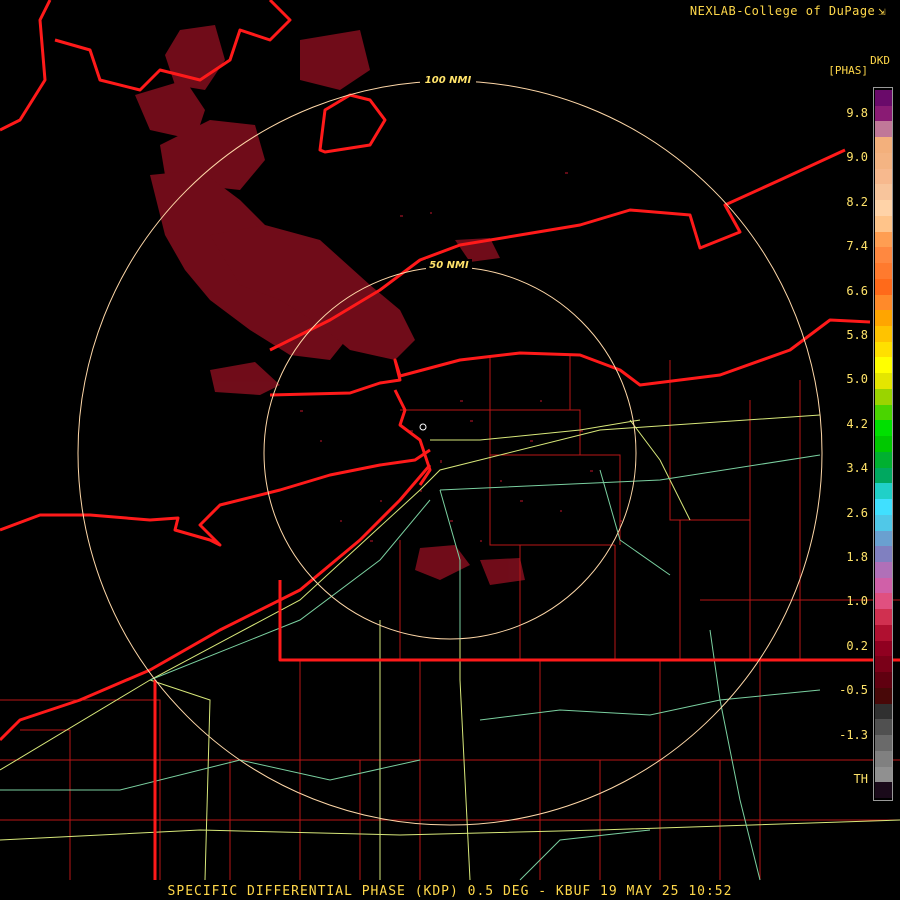  I want to click on legend-tick-label: 9.8, so click(857, 113).